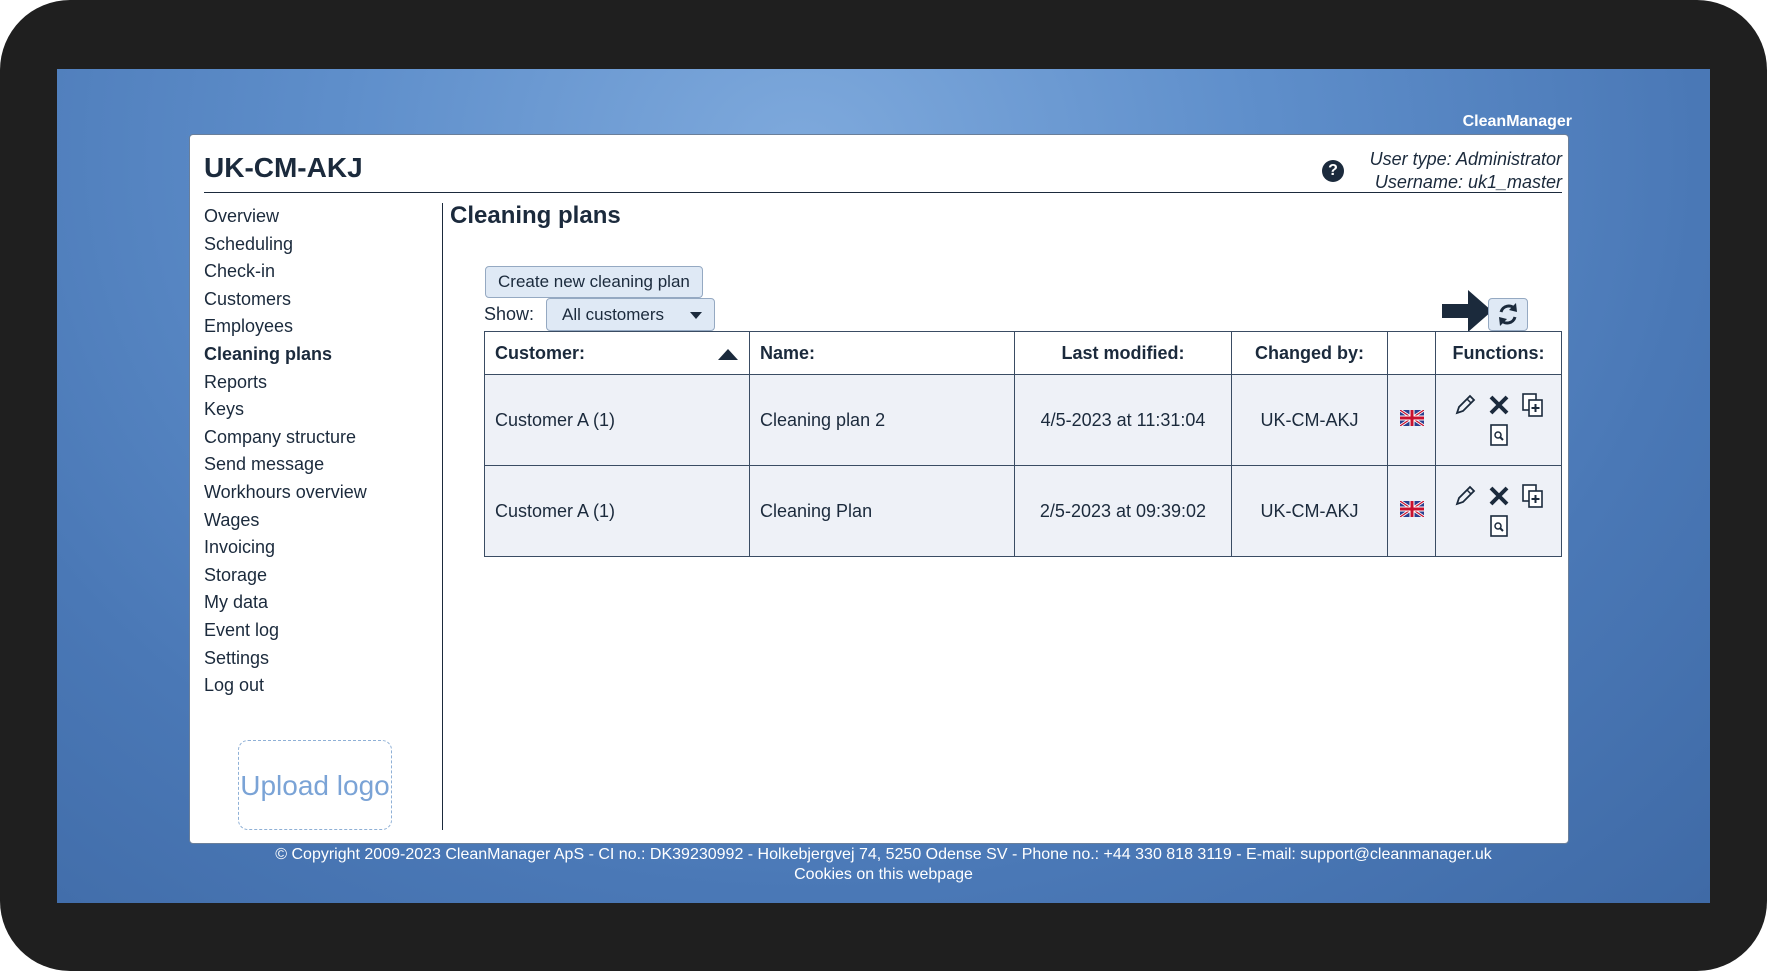  Describe the element at coordinates (1123, 420) in the screenshot. I see `cell-last-modified: 4/5-2023 at 11:31:04` at that location.